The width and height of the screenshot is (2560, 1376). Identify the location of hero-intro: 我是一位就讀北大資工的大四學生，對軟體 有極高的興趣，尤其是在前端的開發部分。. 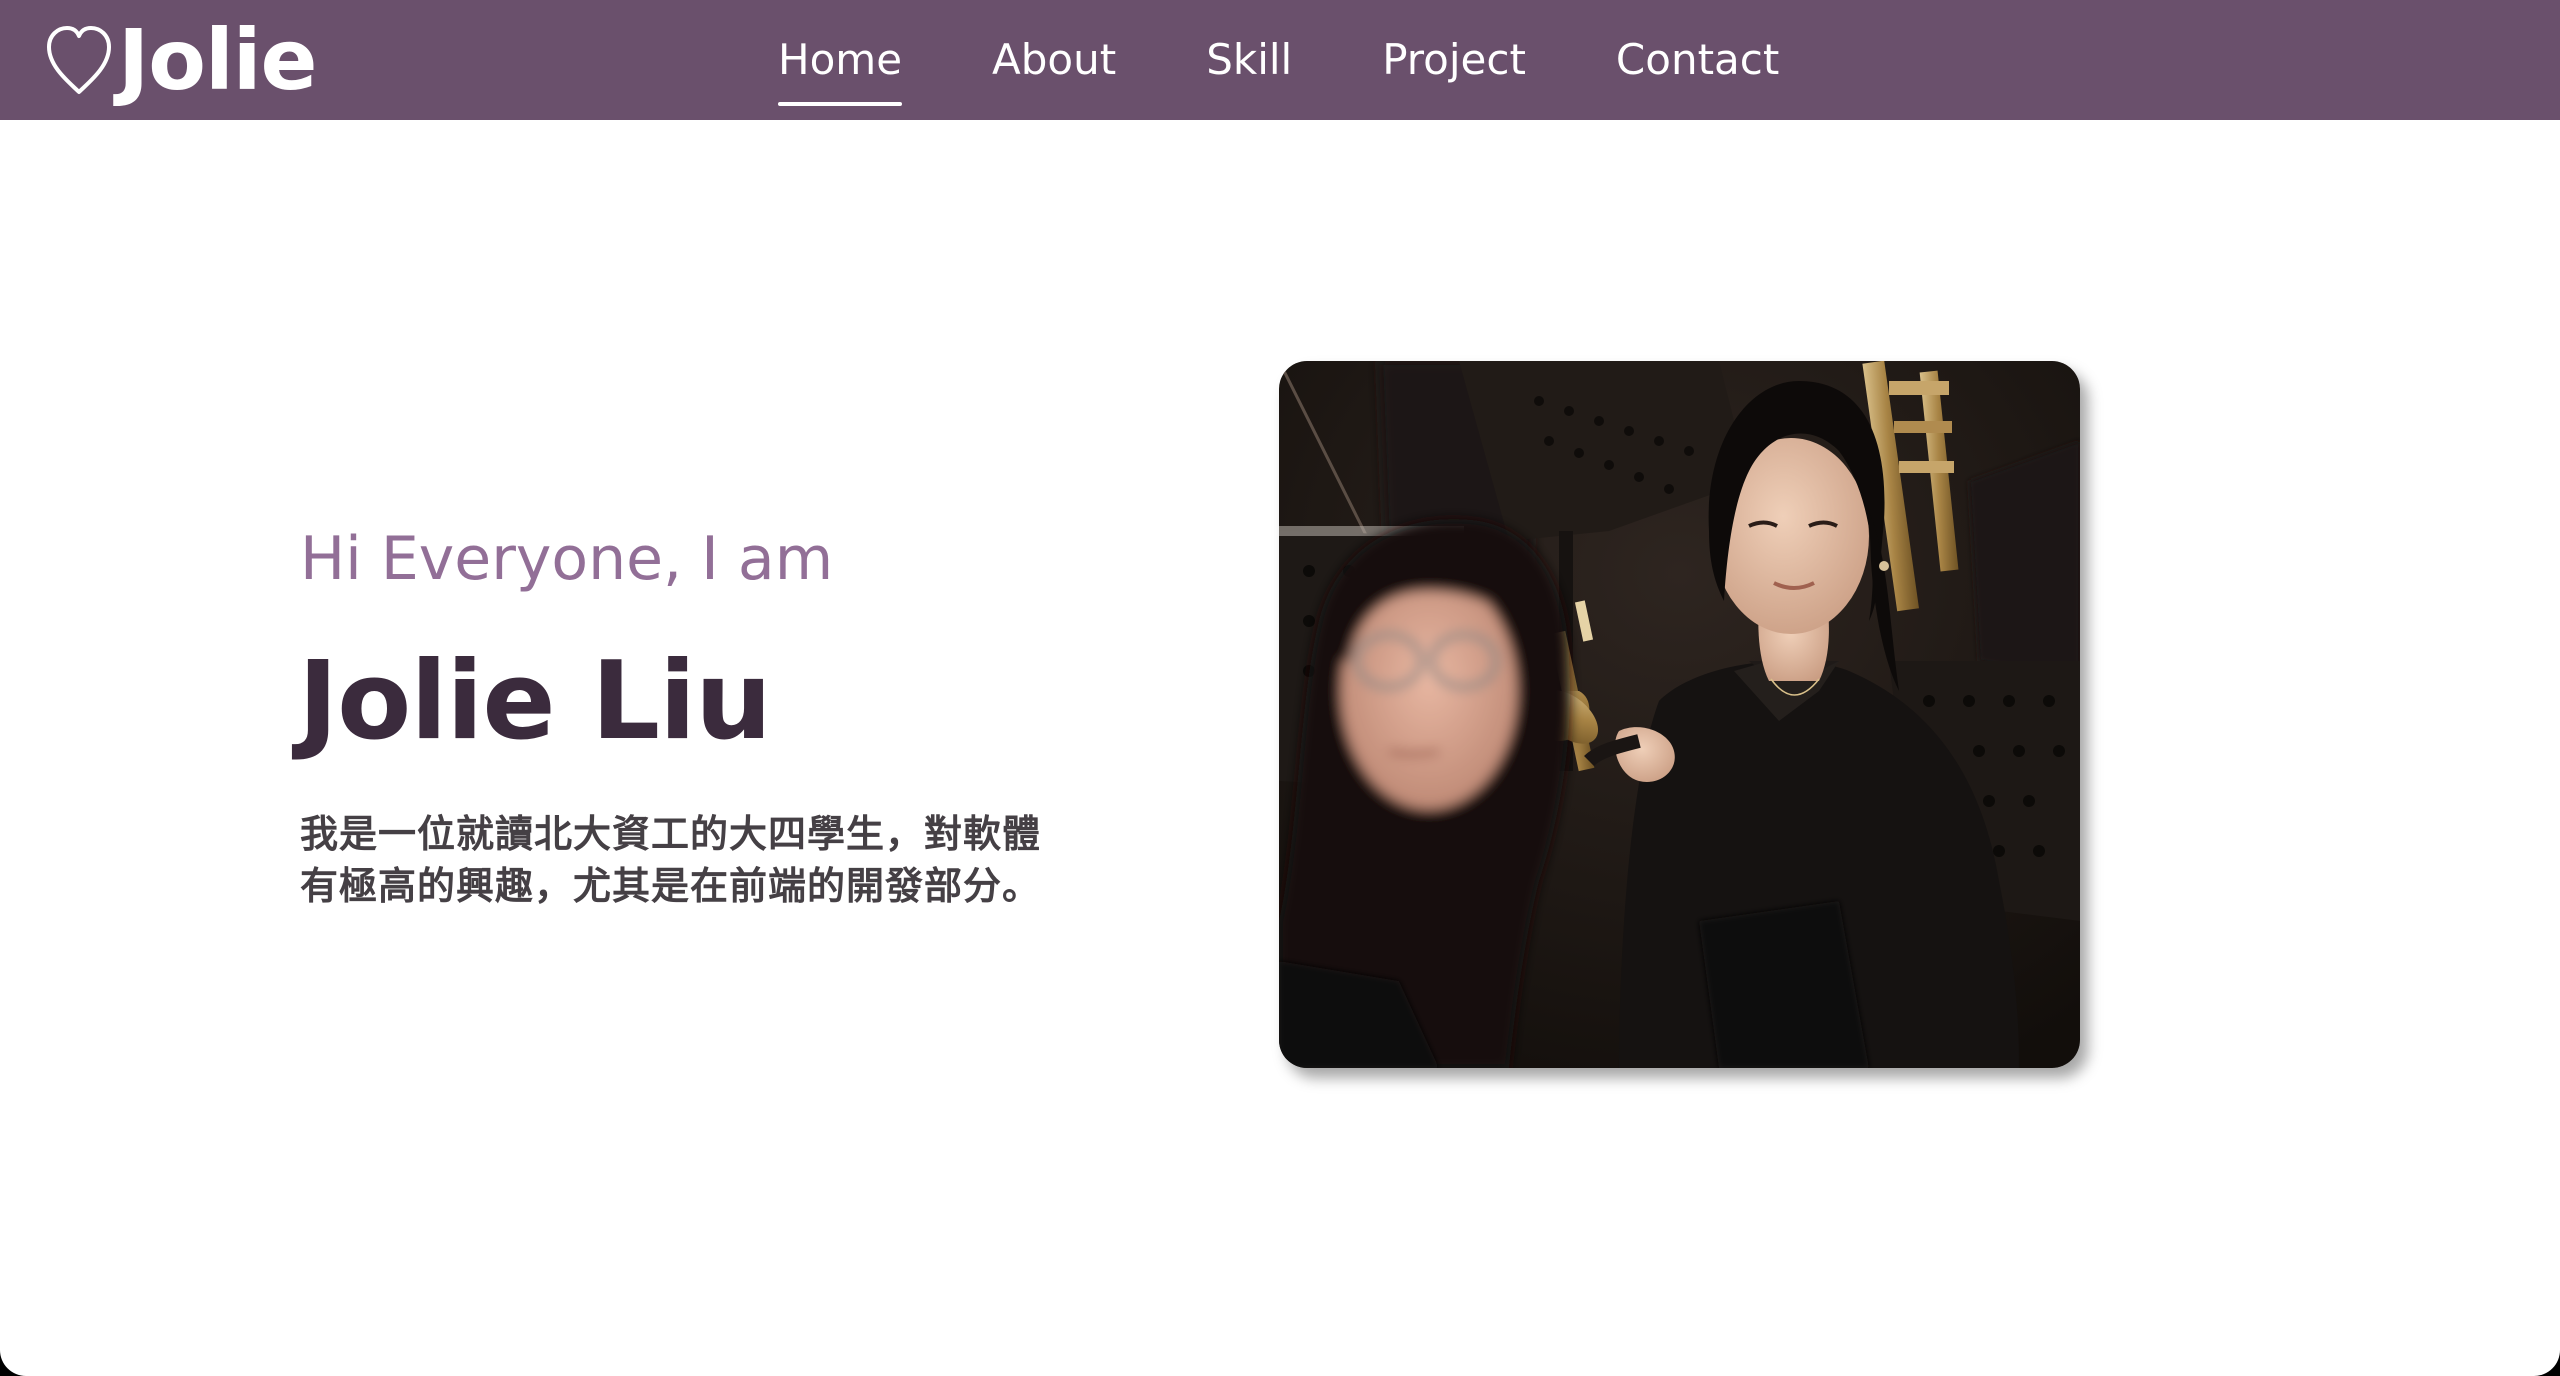
(690, 860).